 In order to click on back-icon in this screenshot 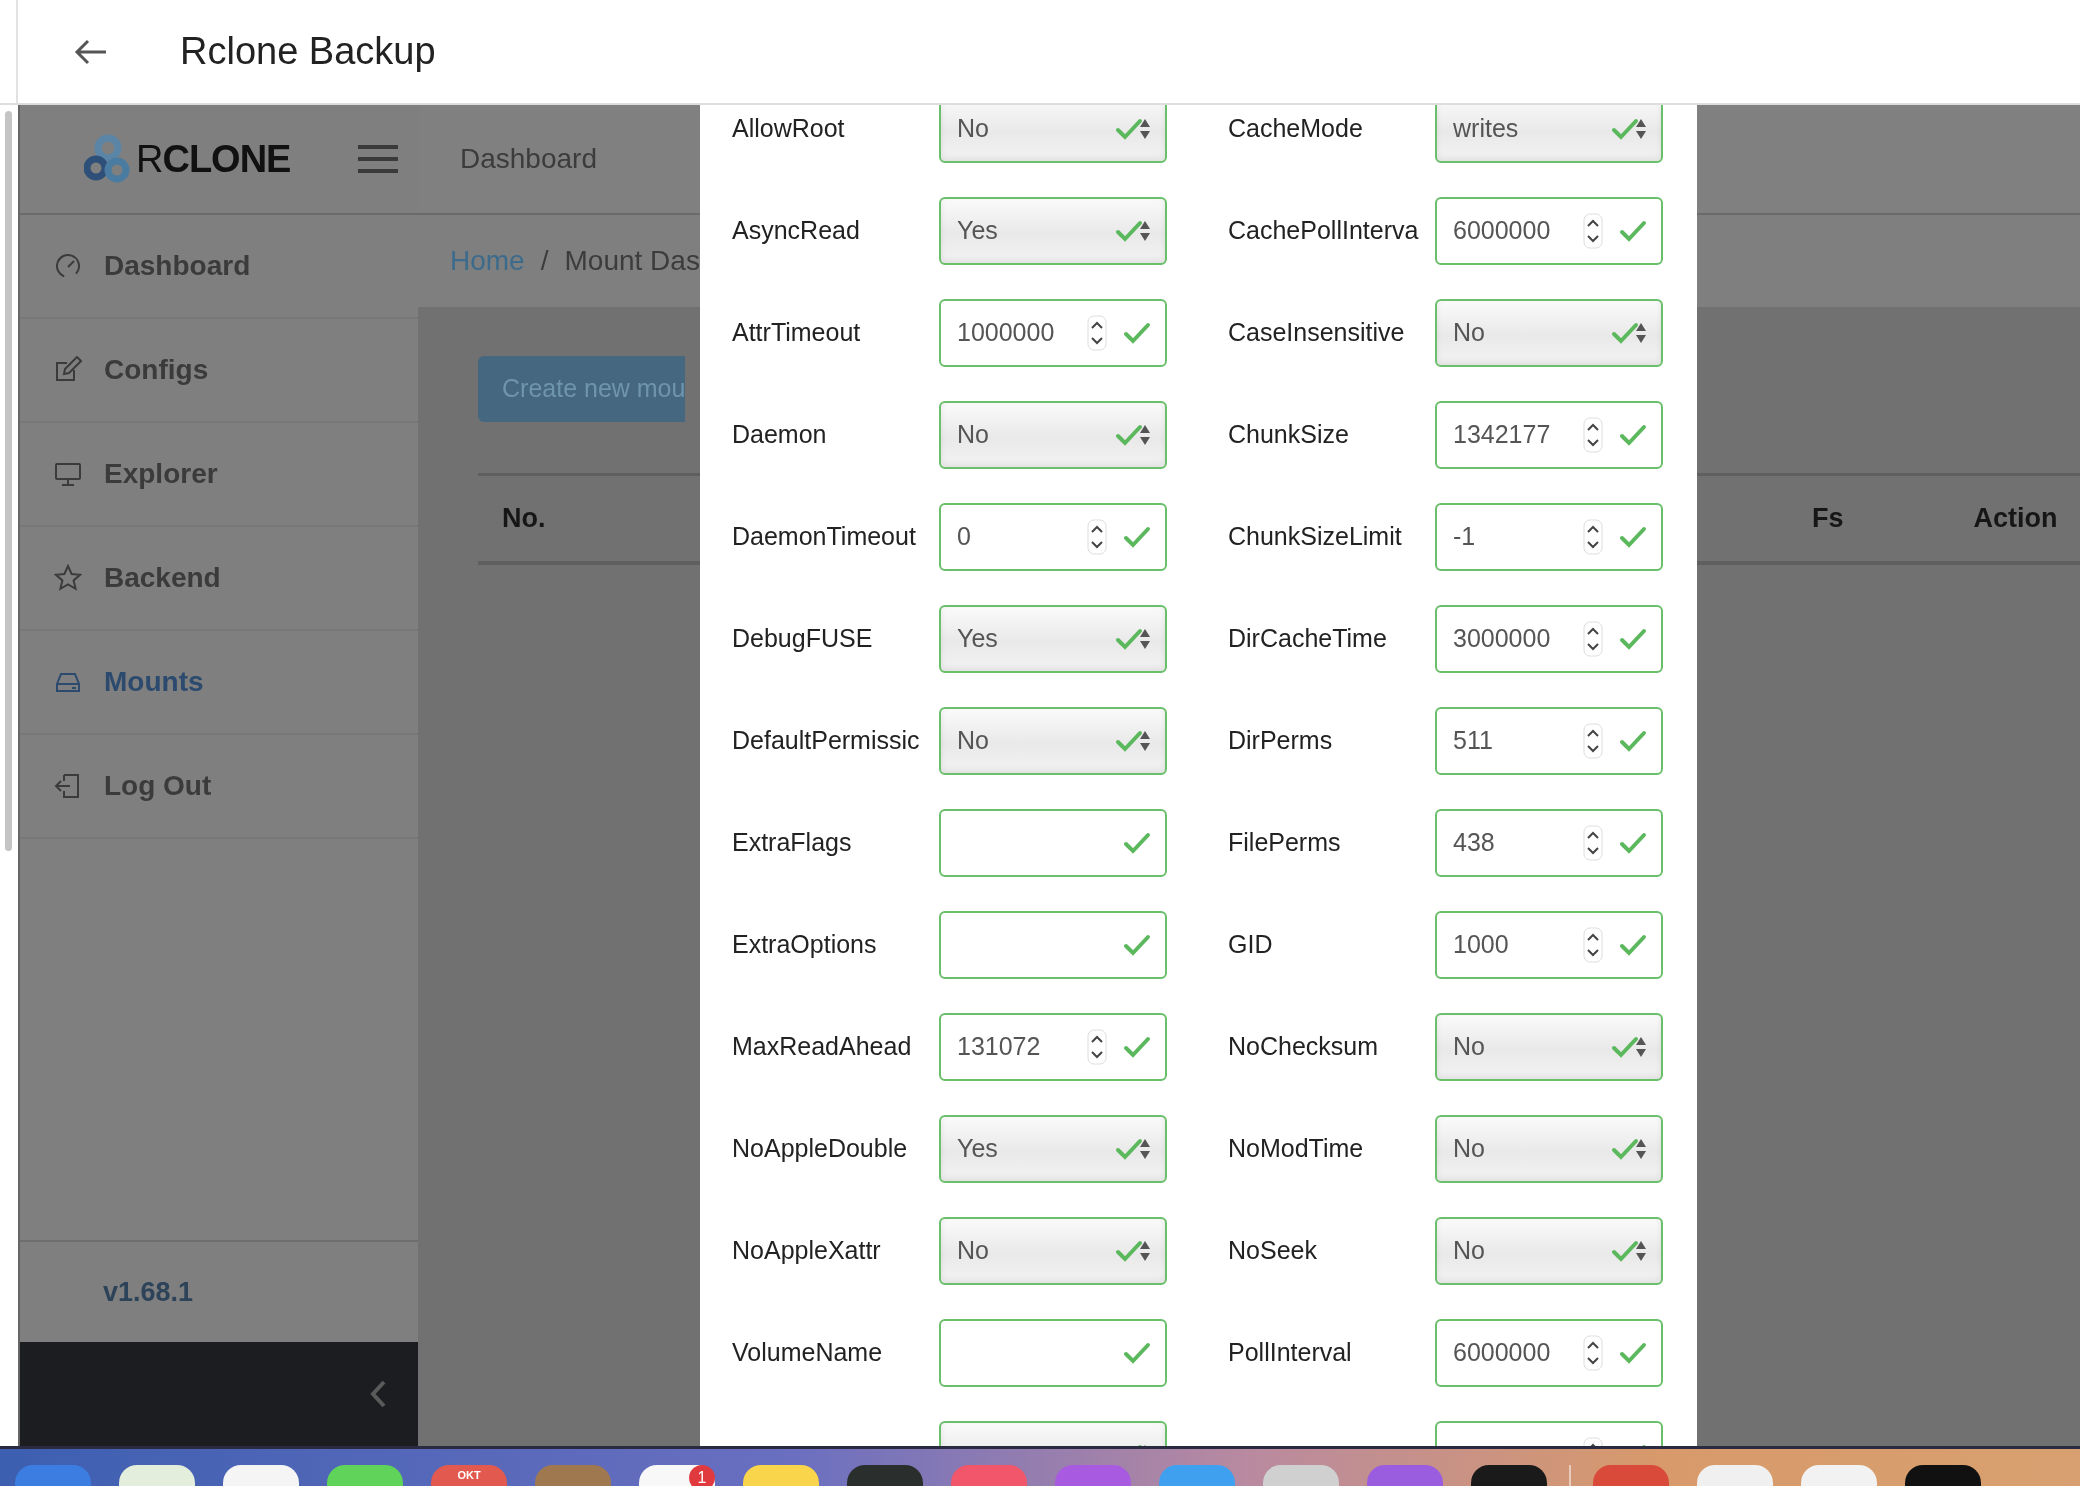, I will do `click(91, 51)`.